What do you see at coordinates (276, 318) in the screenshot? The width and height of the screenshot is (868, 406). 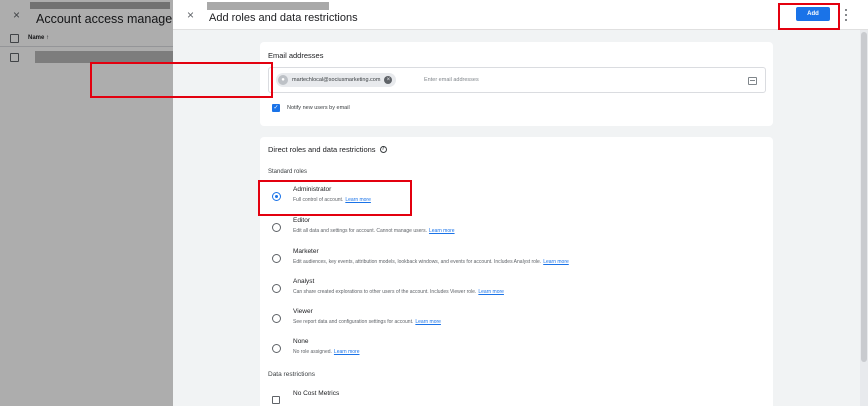 I see `radio-viewer` at bounding box center [276, 318].